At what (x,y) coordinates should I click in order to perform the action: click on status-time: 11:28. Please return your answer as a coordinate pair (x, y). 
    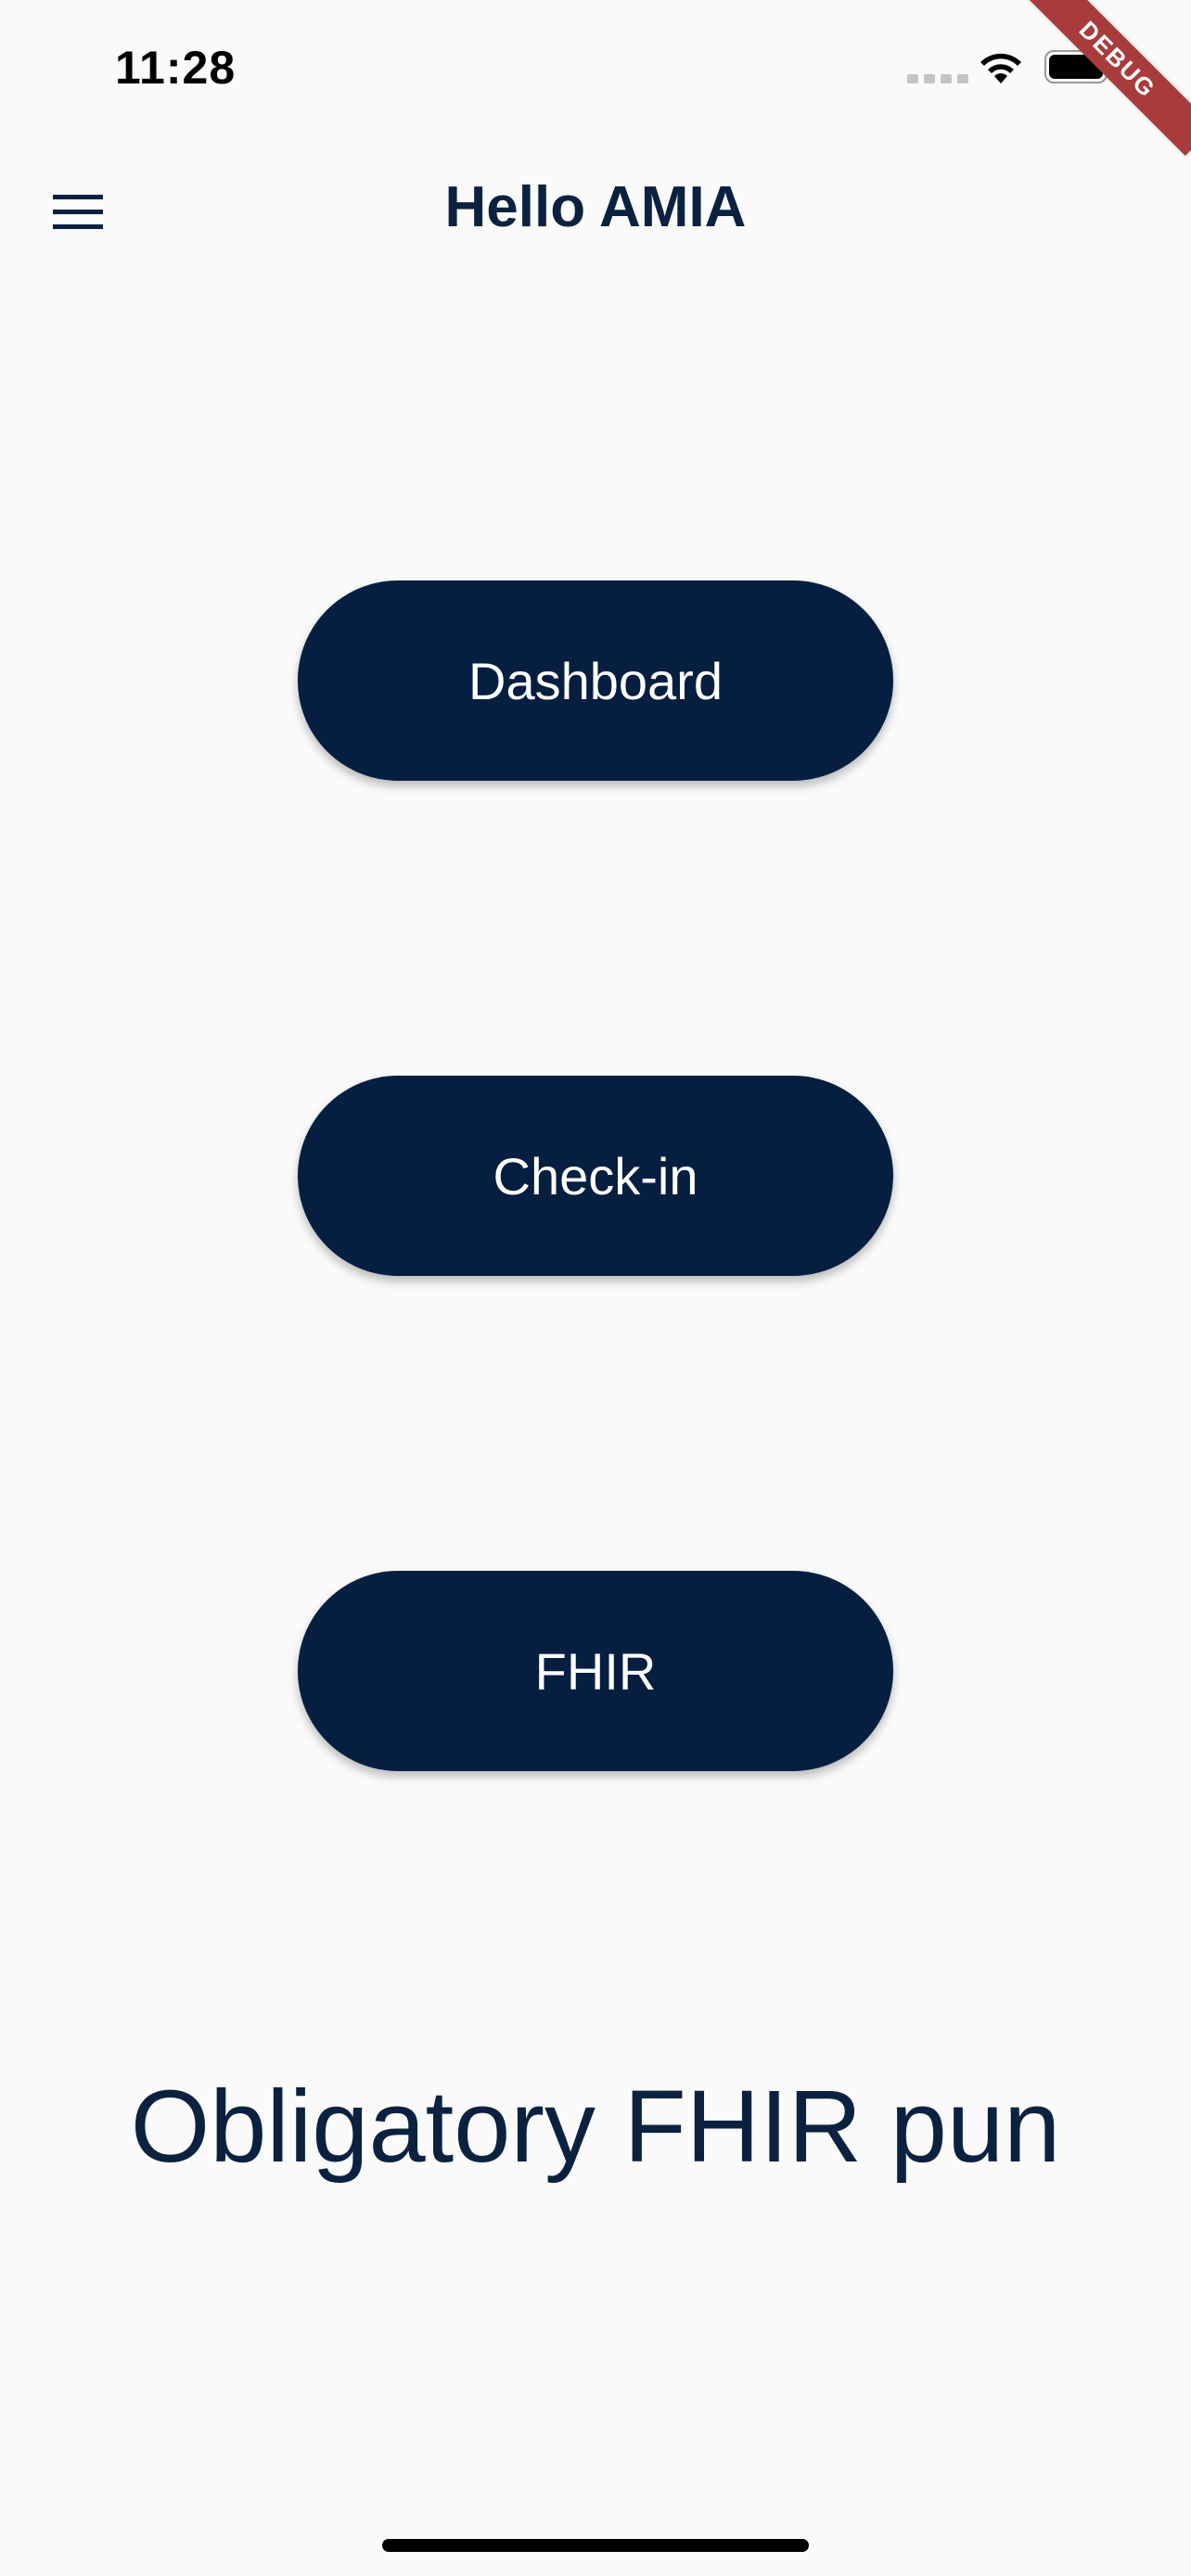
    Looking at the image, I should click on (176, 68).